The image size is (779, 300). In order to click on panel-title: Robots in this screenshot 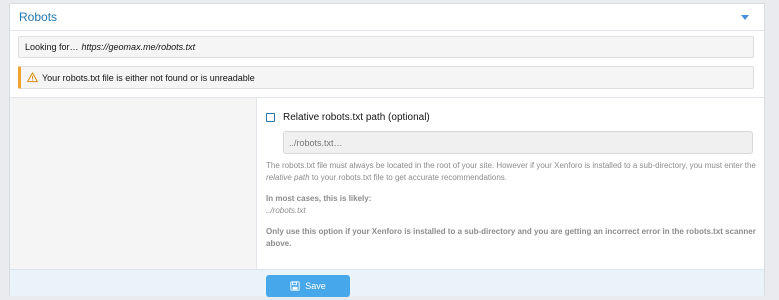, I will do `click(38, 17)`.